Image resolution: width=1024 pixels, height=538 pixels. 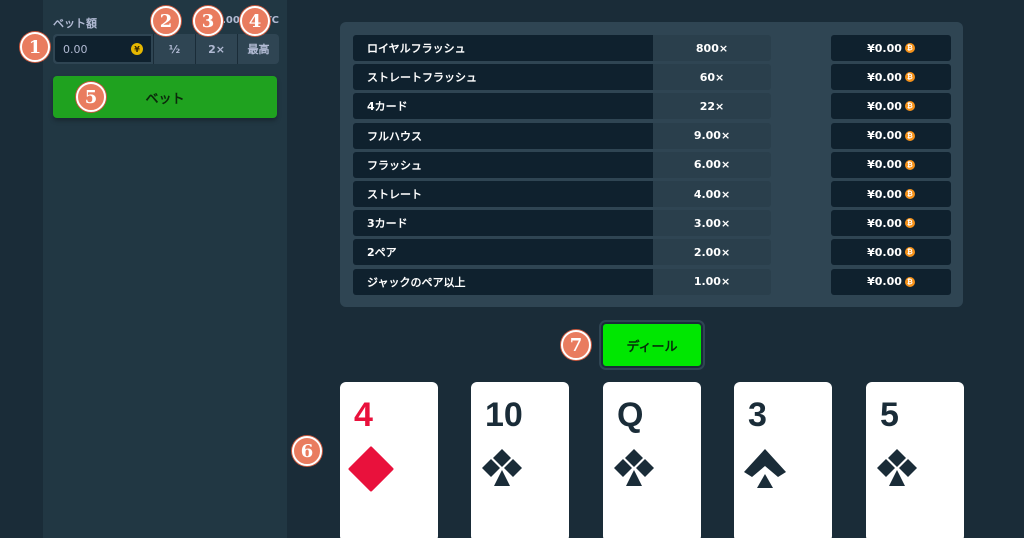 I want to click on hand-name: 2ペア, so click(x=503, y=252).